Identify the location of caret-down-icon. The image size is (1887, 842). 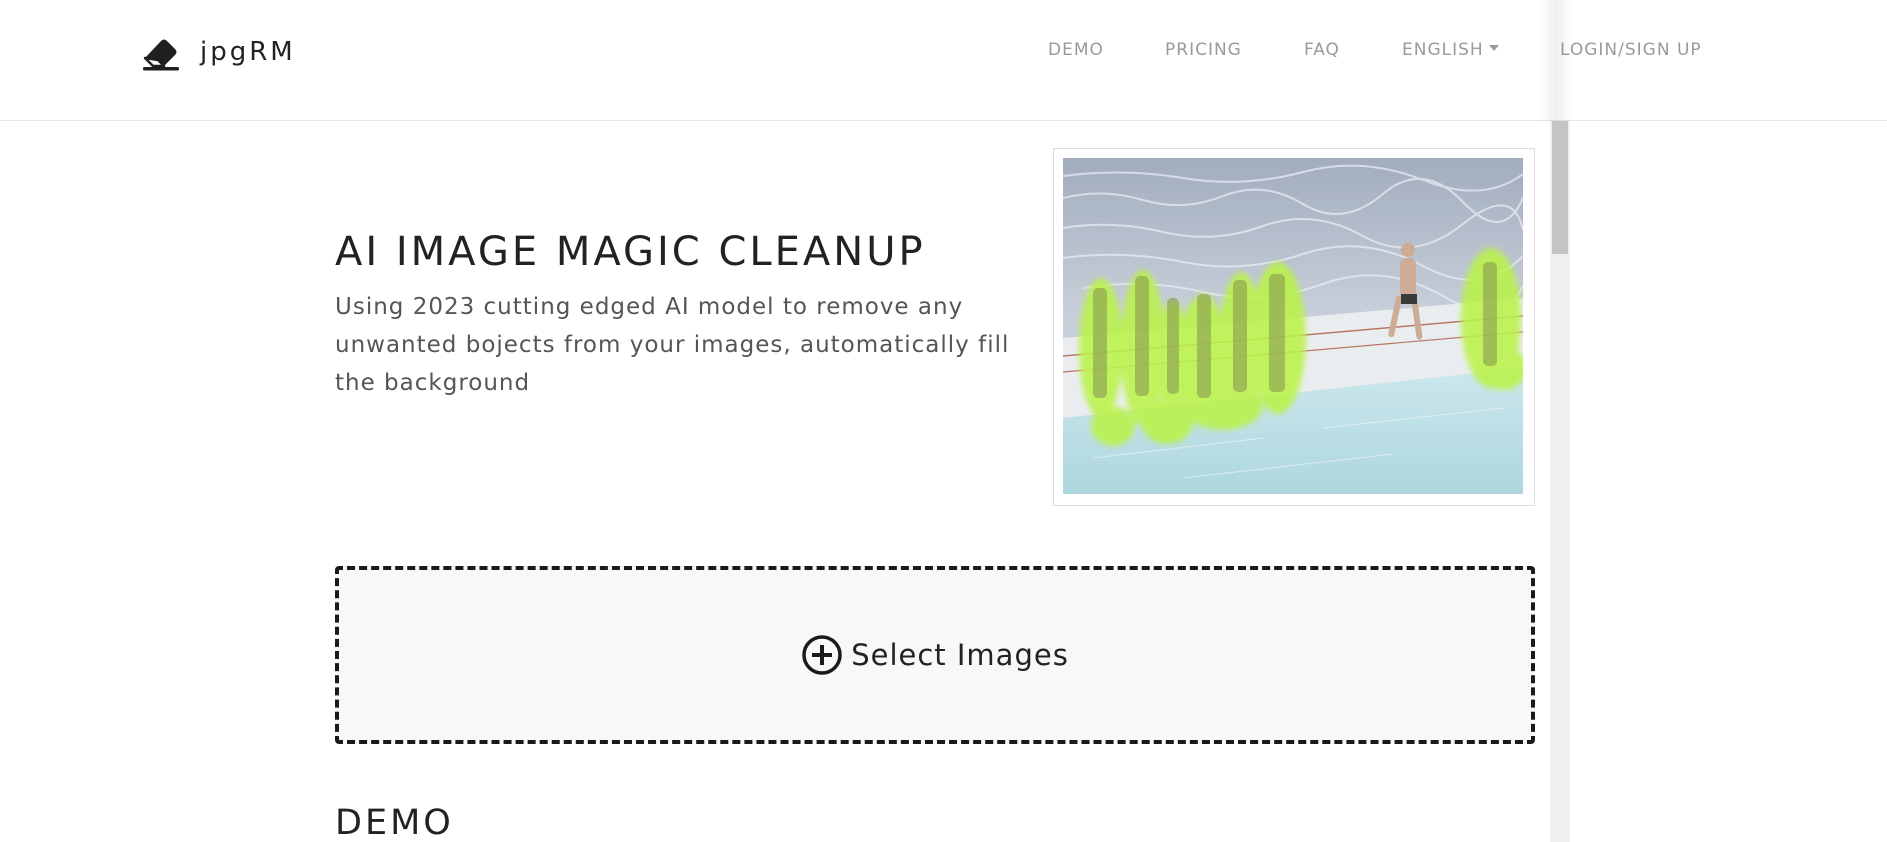
(1493, 48).